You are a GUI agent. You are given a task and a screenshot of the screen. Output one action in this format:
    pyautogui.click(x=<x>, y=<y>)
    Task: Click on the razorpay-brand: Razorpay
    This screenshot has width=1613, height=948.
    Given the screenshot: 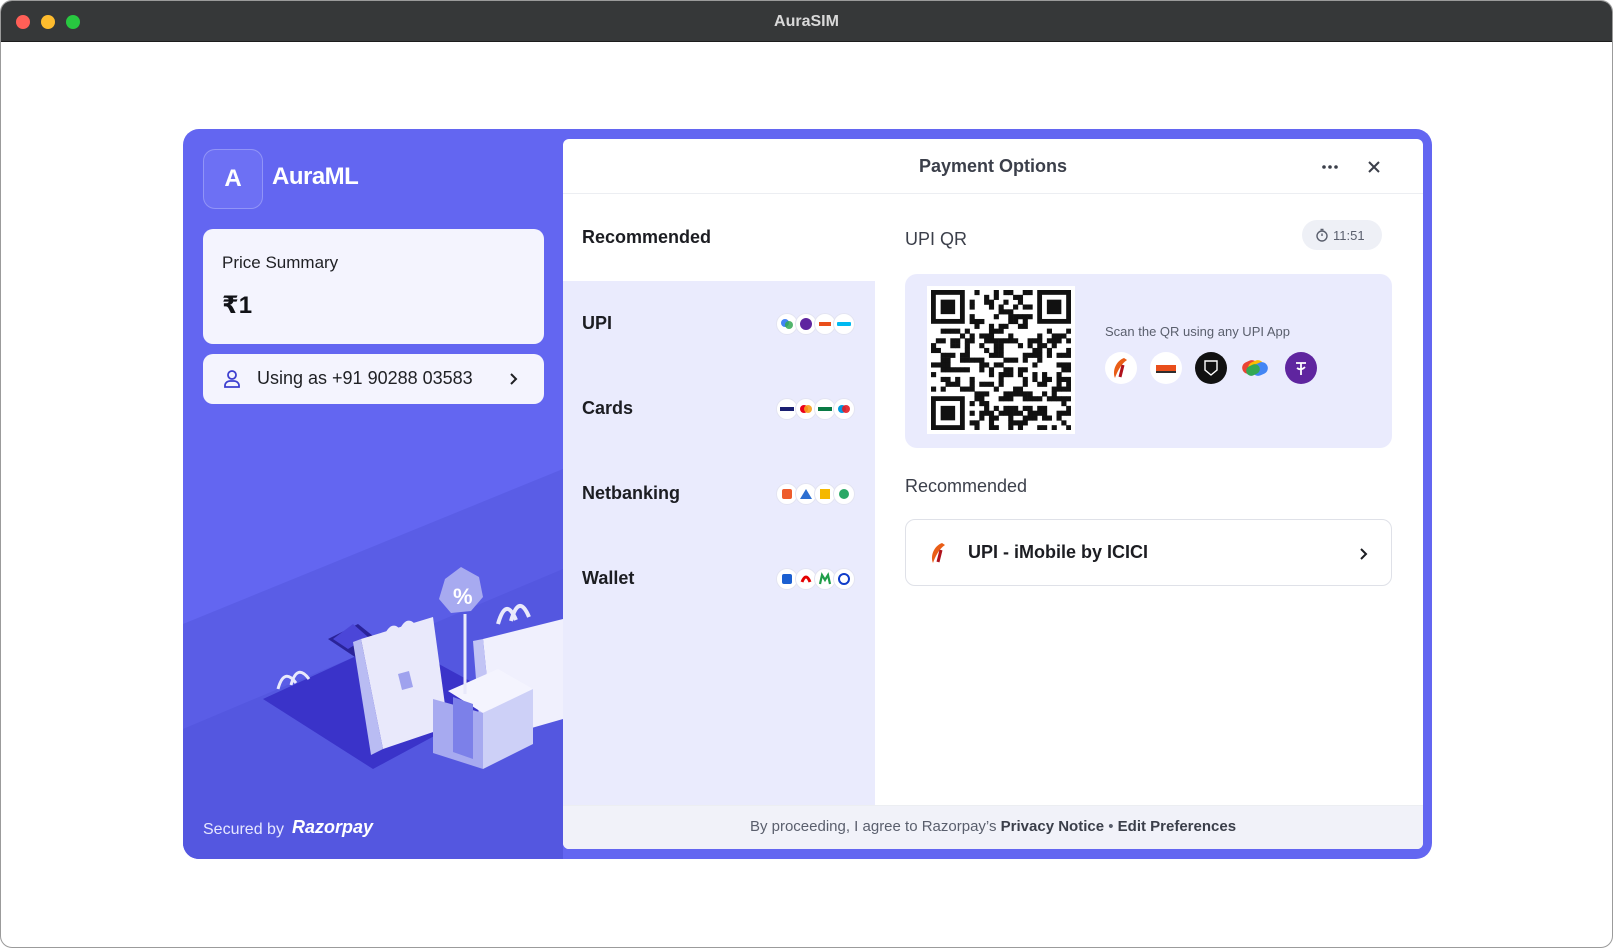 What is the action you would take?
    pyautogui.click(x=333, y=827)
    